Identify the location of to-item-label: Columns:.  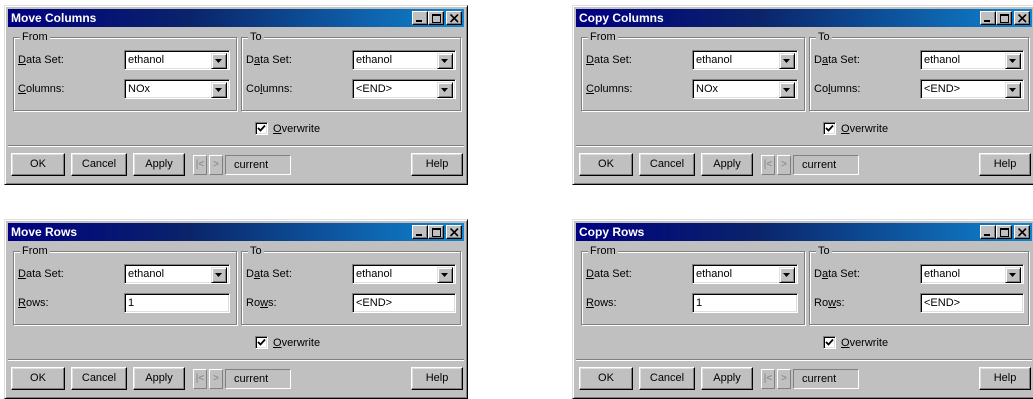
(269, 89).